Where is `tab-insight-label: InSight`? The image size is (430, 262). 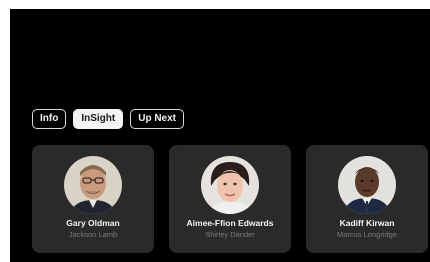
tab-insight-label: InSight is located at coordinates (98, 118).